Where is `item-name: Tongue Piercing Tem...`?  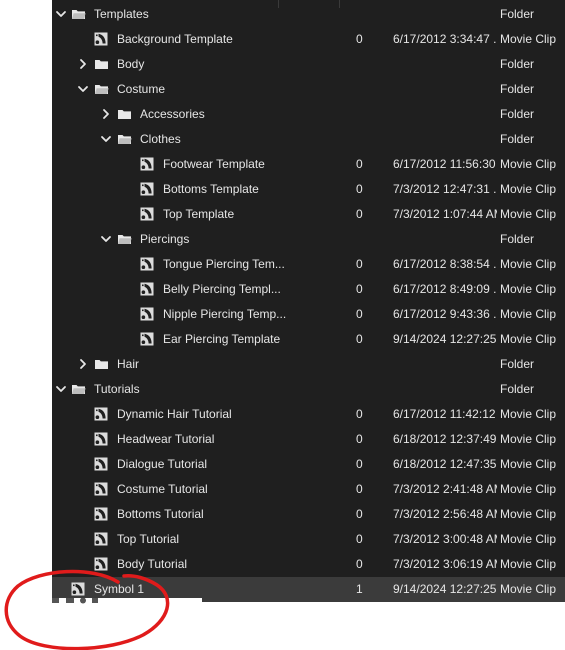 item-name: Tongue Piercing Tem... is located at coordinates (224, 264).